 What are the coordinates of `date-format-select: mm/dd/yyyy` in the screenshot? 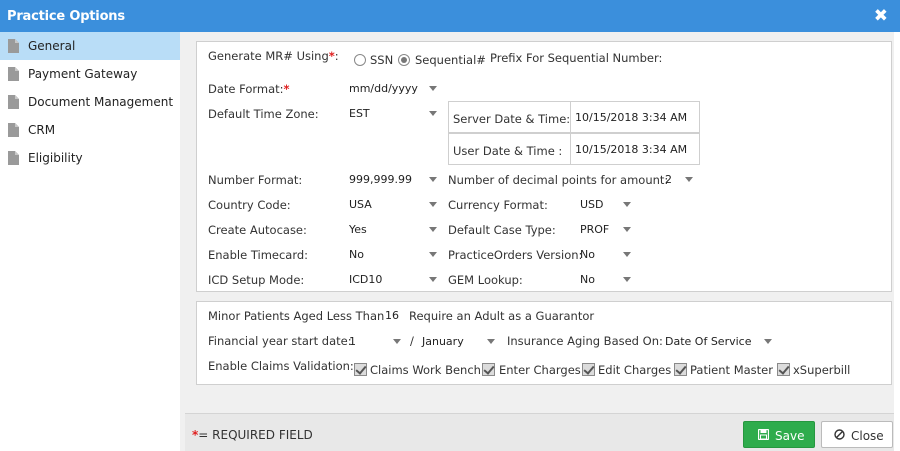 It's located at (383, 88).